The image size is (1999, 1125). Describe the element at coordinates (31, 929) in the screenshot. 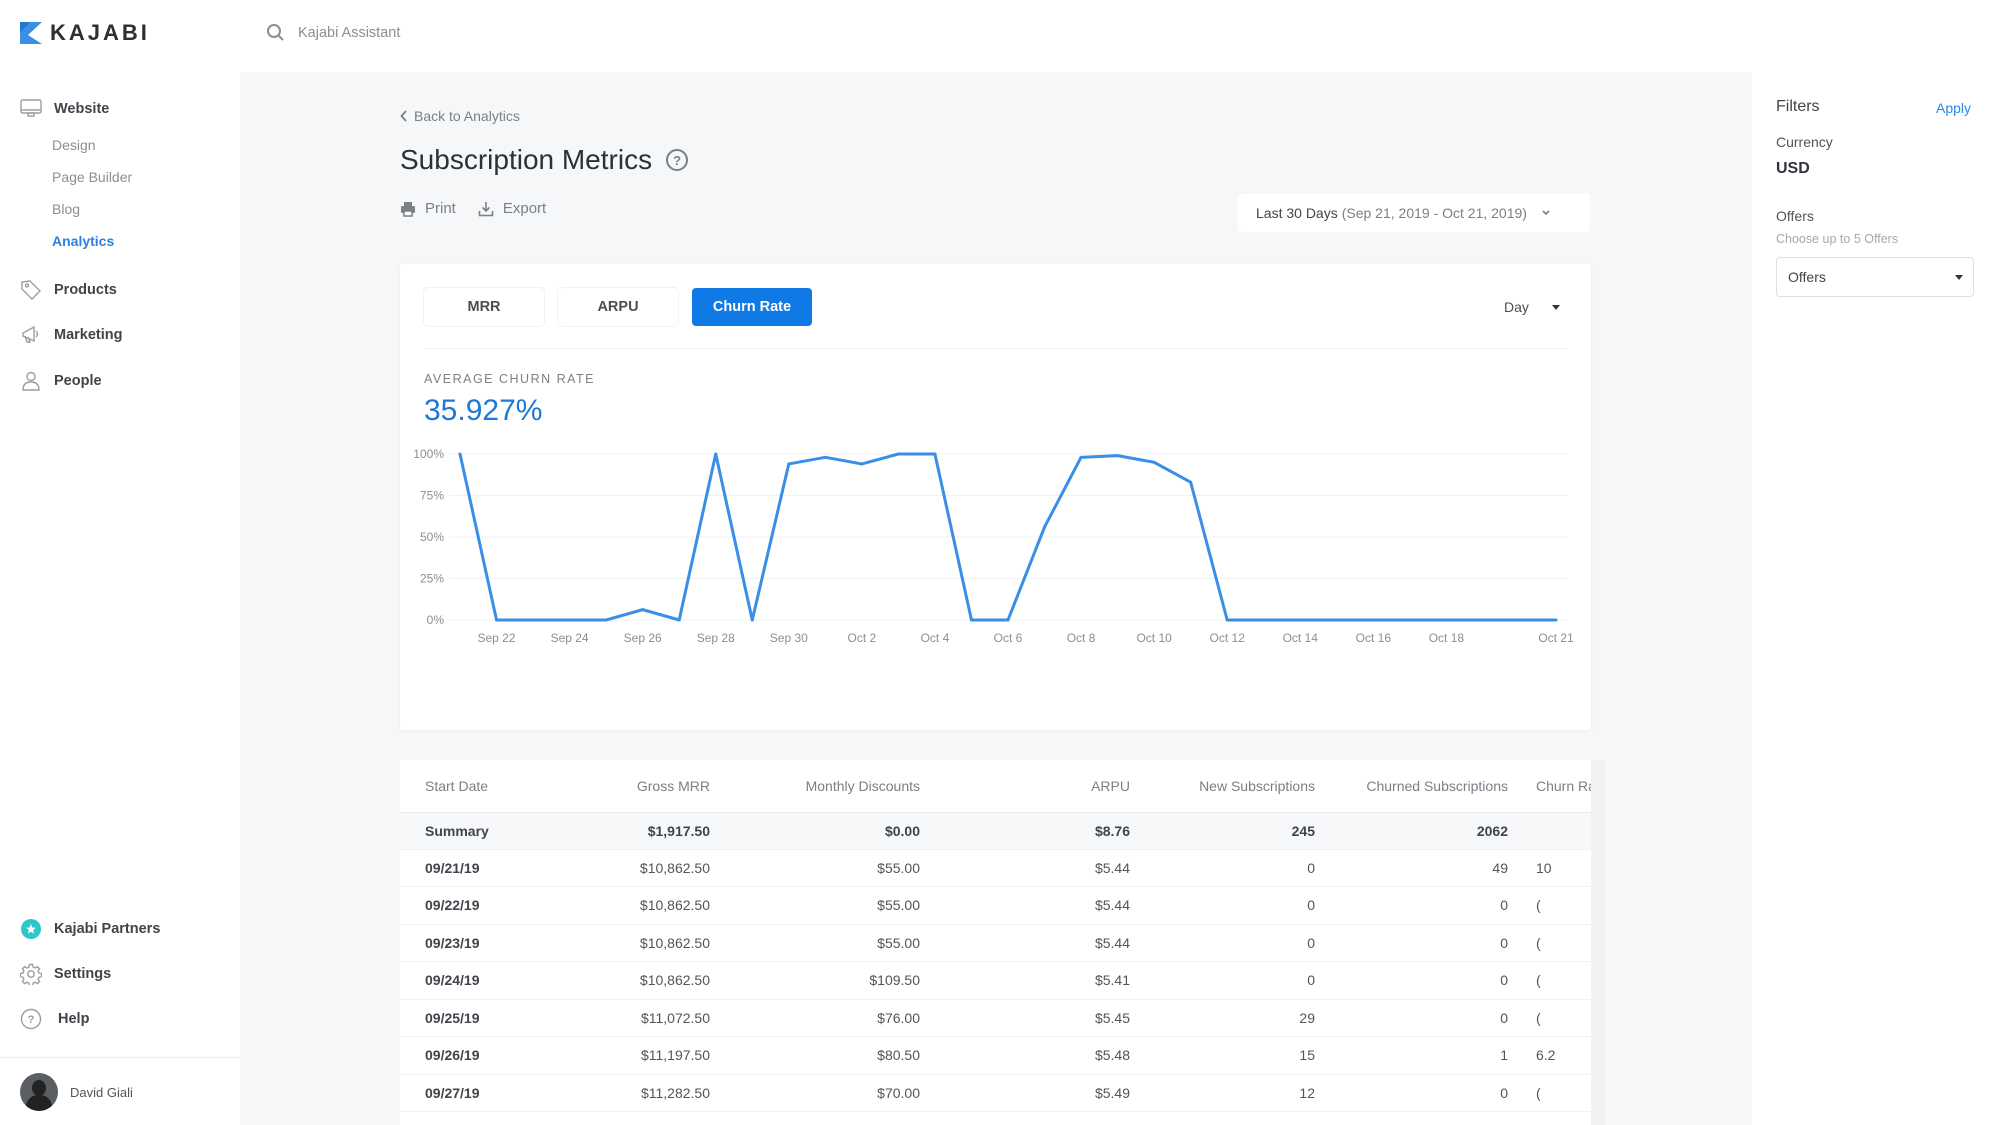

I see `star-badge-icon` at that location.